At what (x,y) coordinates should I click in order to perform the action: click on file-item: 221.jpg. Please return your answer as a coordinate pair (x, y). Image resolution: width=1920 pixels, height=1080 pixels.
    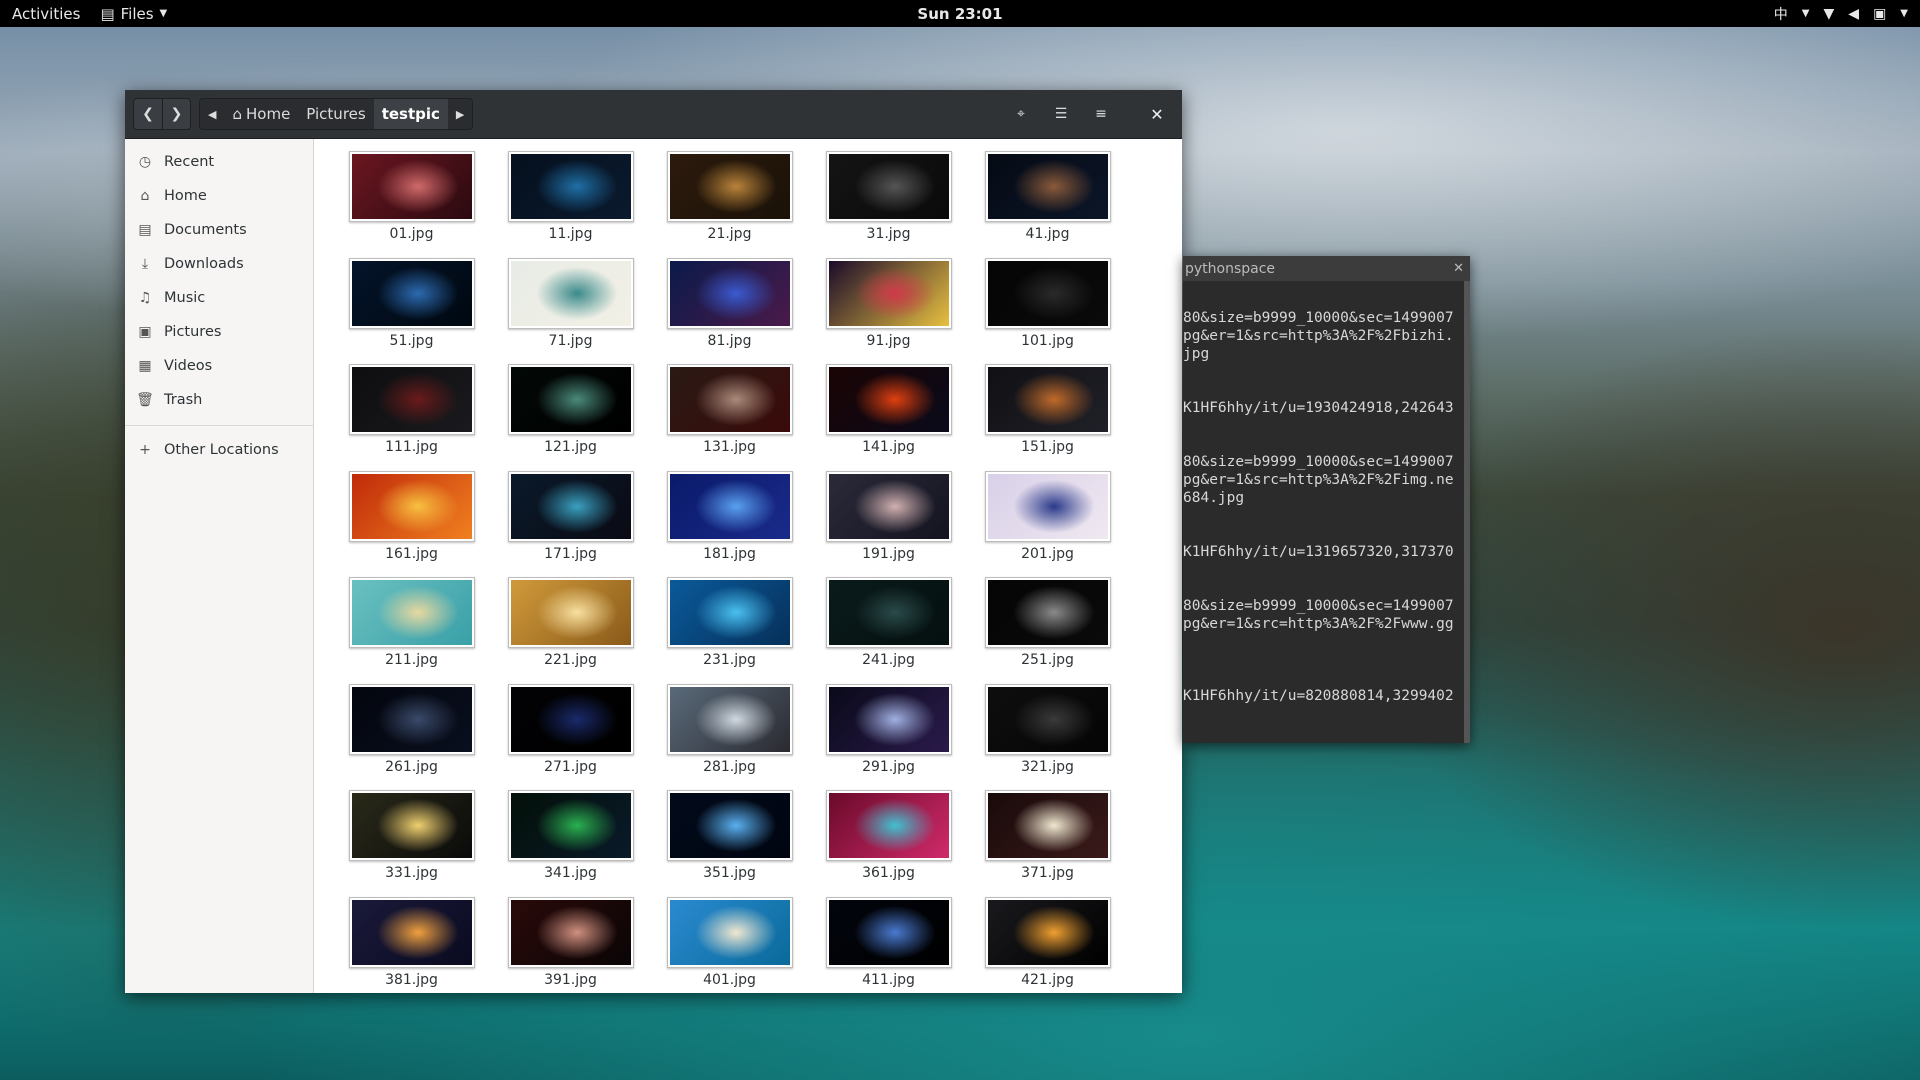
    Looking at the image, I should click on (570, 630).